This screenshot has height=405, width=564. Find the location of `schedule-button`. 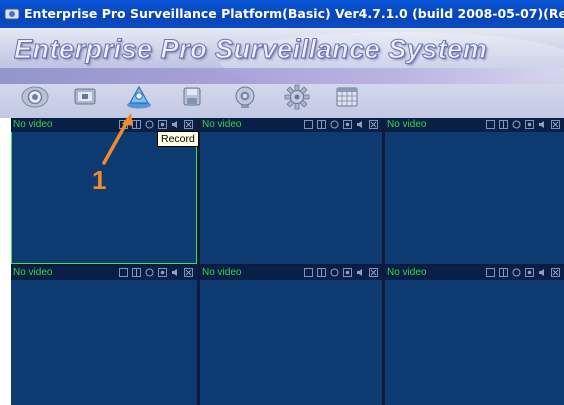

schedule-button is located at coordinates (347, 97).